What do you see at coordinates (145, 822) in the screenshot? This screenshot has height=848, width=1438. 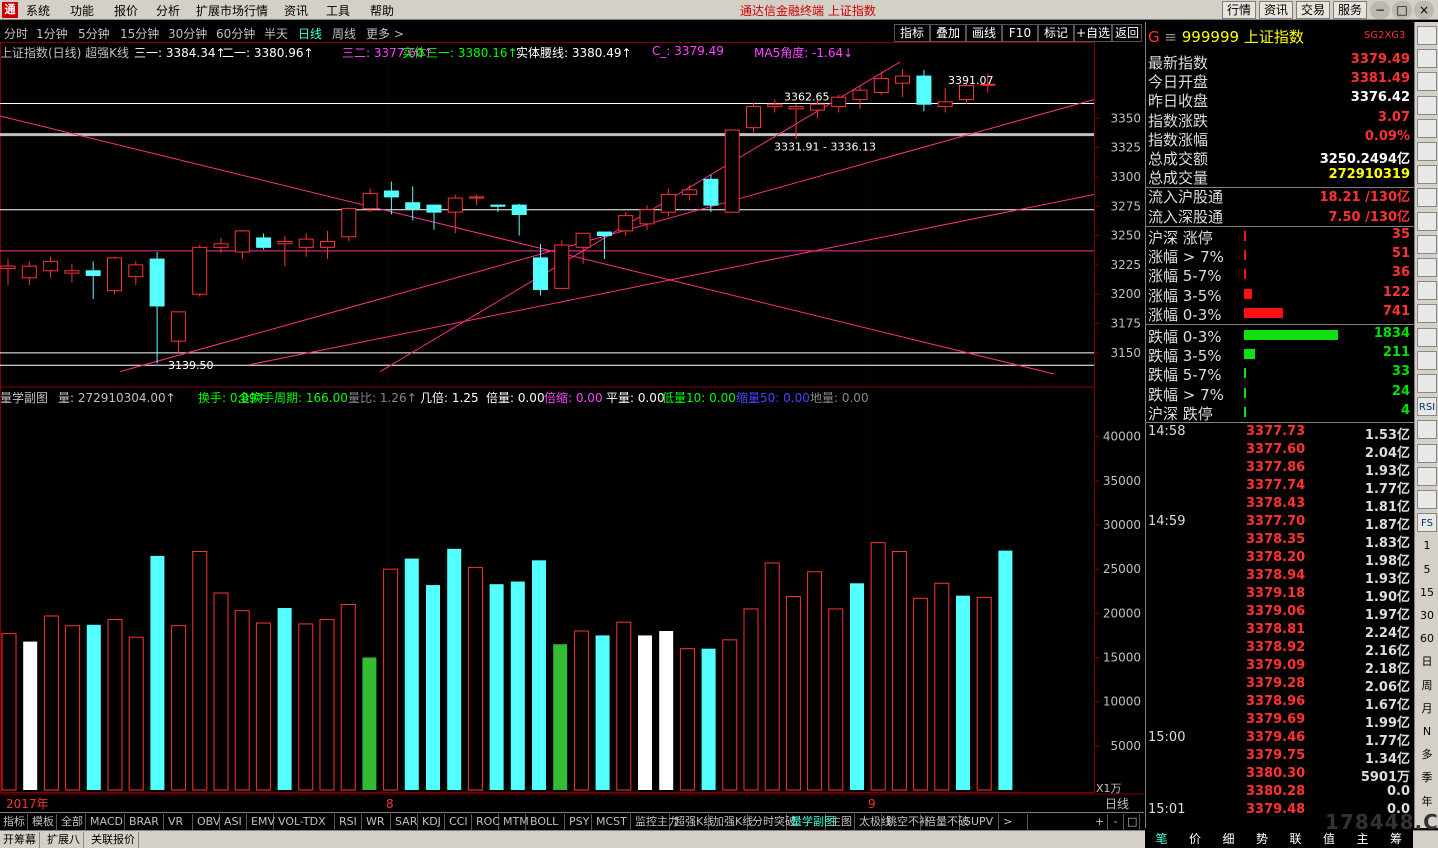 I see `indicator-tab: BRAR` at bounding box center [145, 822].